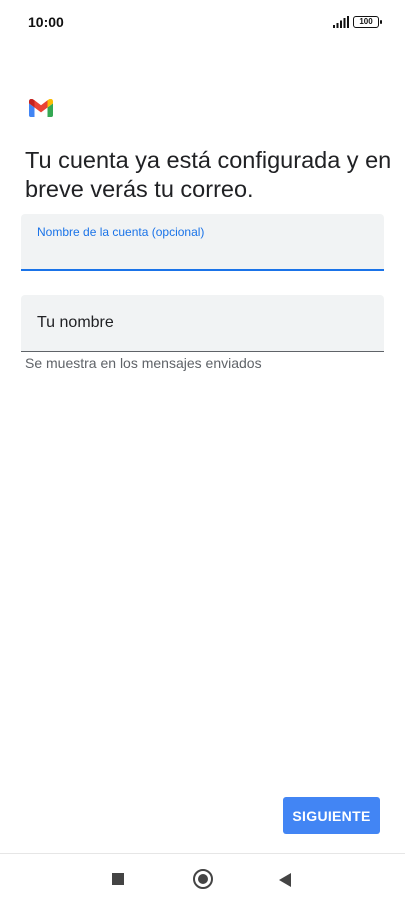  I want to click on home-icon, so click(203, 879).